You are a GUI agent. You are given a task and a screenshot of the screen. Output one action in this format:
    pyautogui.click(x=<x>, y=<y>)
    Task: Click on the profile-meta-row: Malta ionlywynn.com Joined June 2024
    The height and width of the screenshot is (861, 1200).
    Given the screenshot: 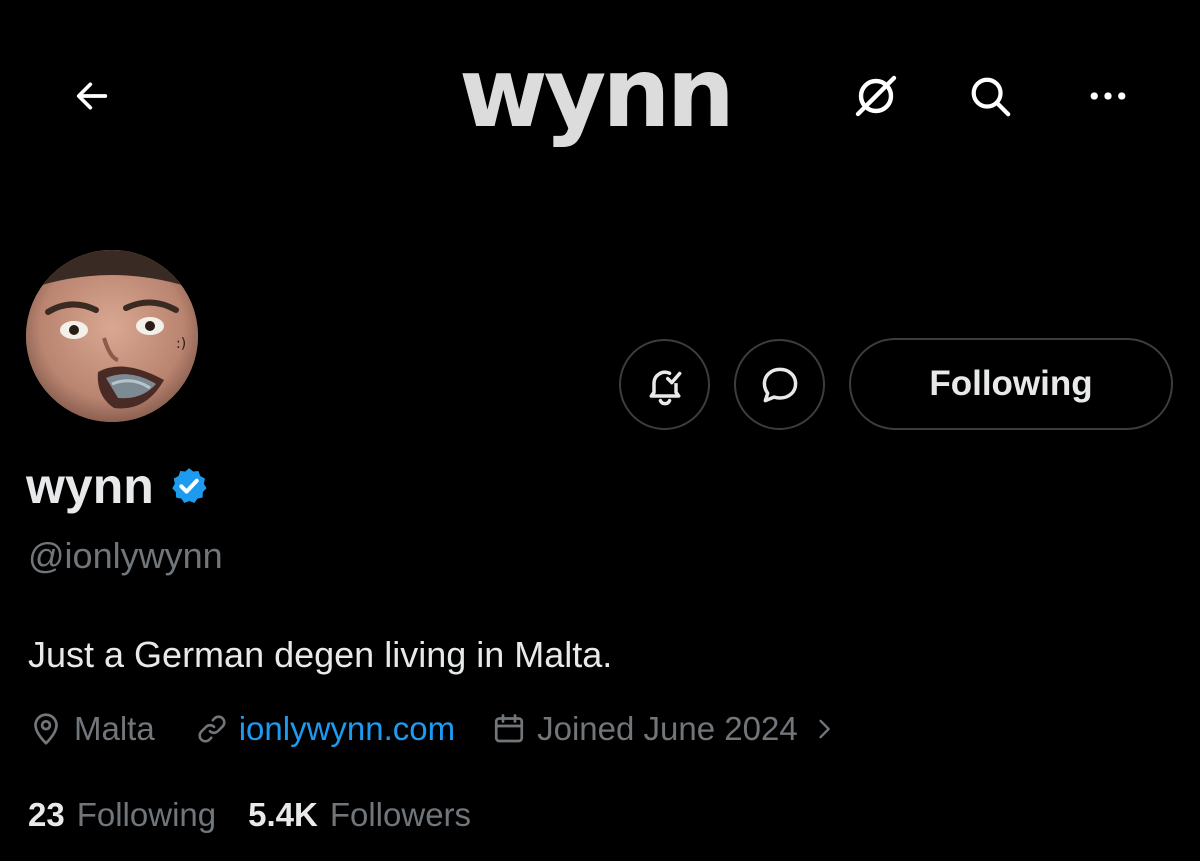 What is the action you would take?
    pyautogui.click(x=433, y=729)
    